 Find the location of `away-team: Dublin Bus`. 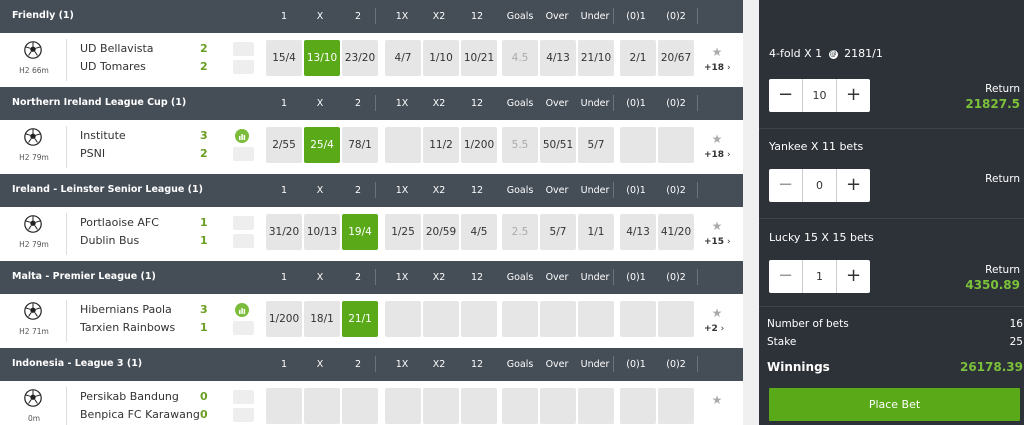

away-team: Dublin Bus is located at coordinates (110, 240).